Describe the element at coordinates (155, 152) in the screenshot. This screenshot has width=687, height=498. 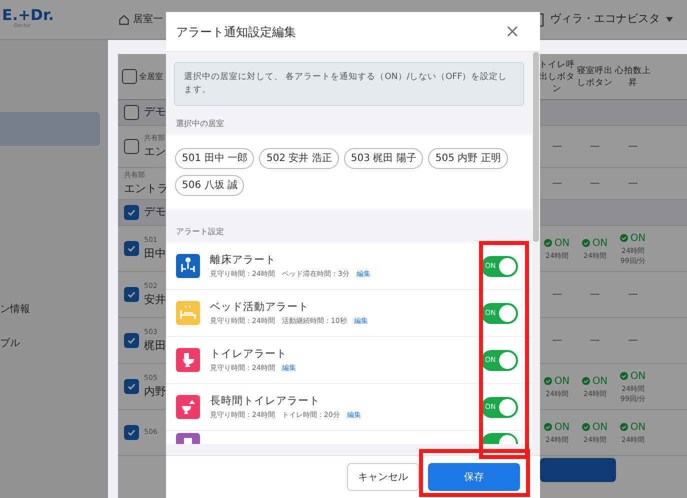
I see `room-name: エン` at that location.